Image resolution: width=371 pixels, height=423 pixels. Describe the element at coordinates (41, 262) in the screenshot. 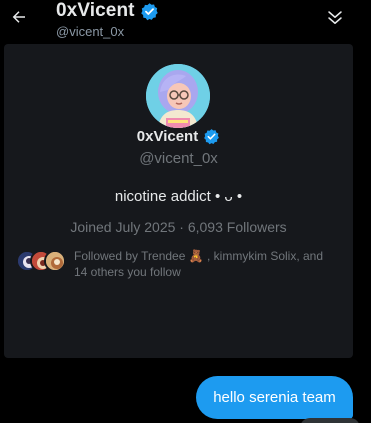

I see `follower-avatars` at that location.